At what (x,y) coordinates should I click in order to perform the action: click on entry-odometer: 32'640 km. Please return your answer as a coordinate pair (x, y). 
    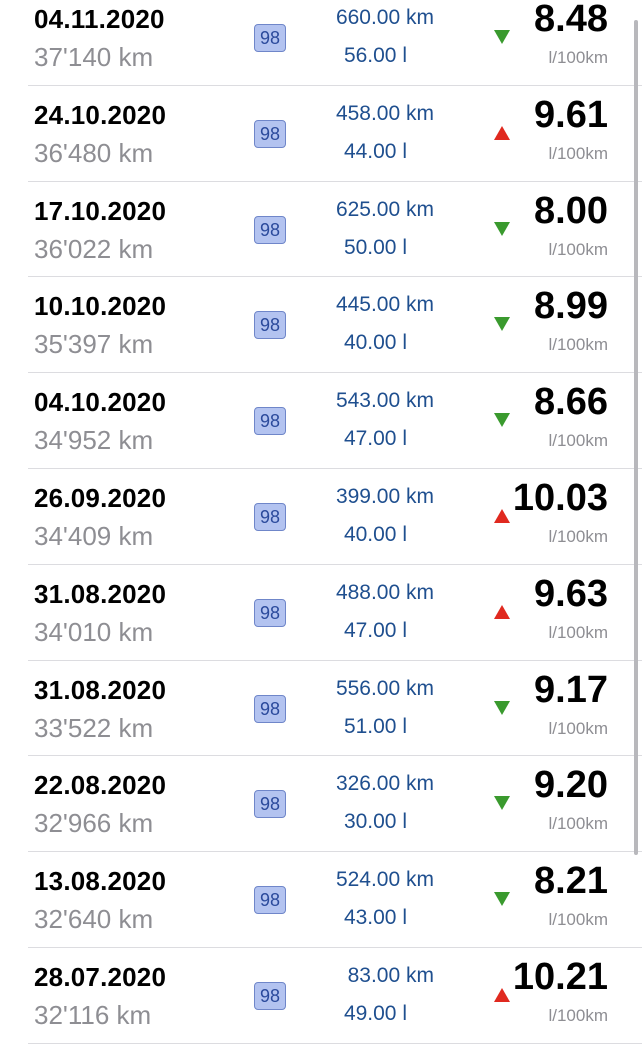
    Looking at the image, I should click on (94, 919).